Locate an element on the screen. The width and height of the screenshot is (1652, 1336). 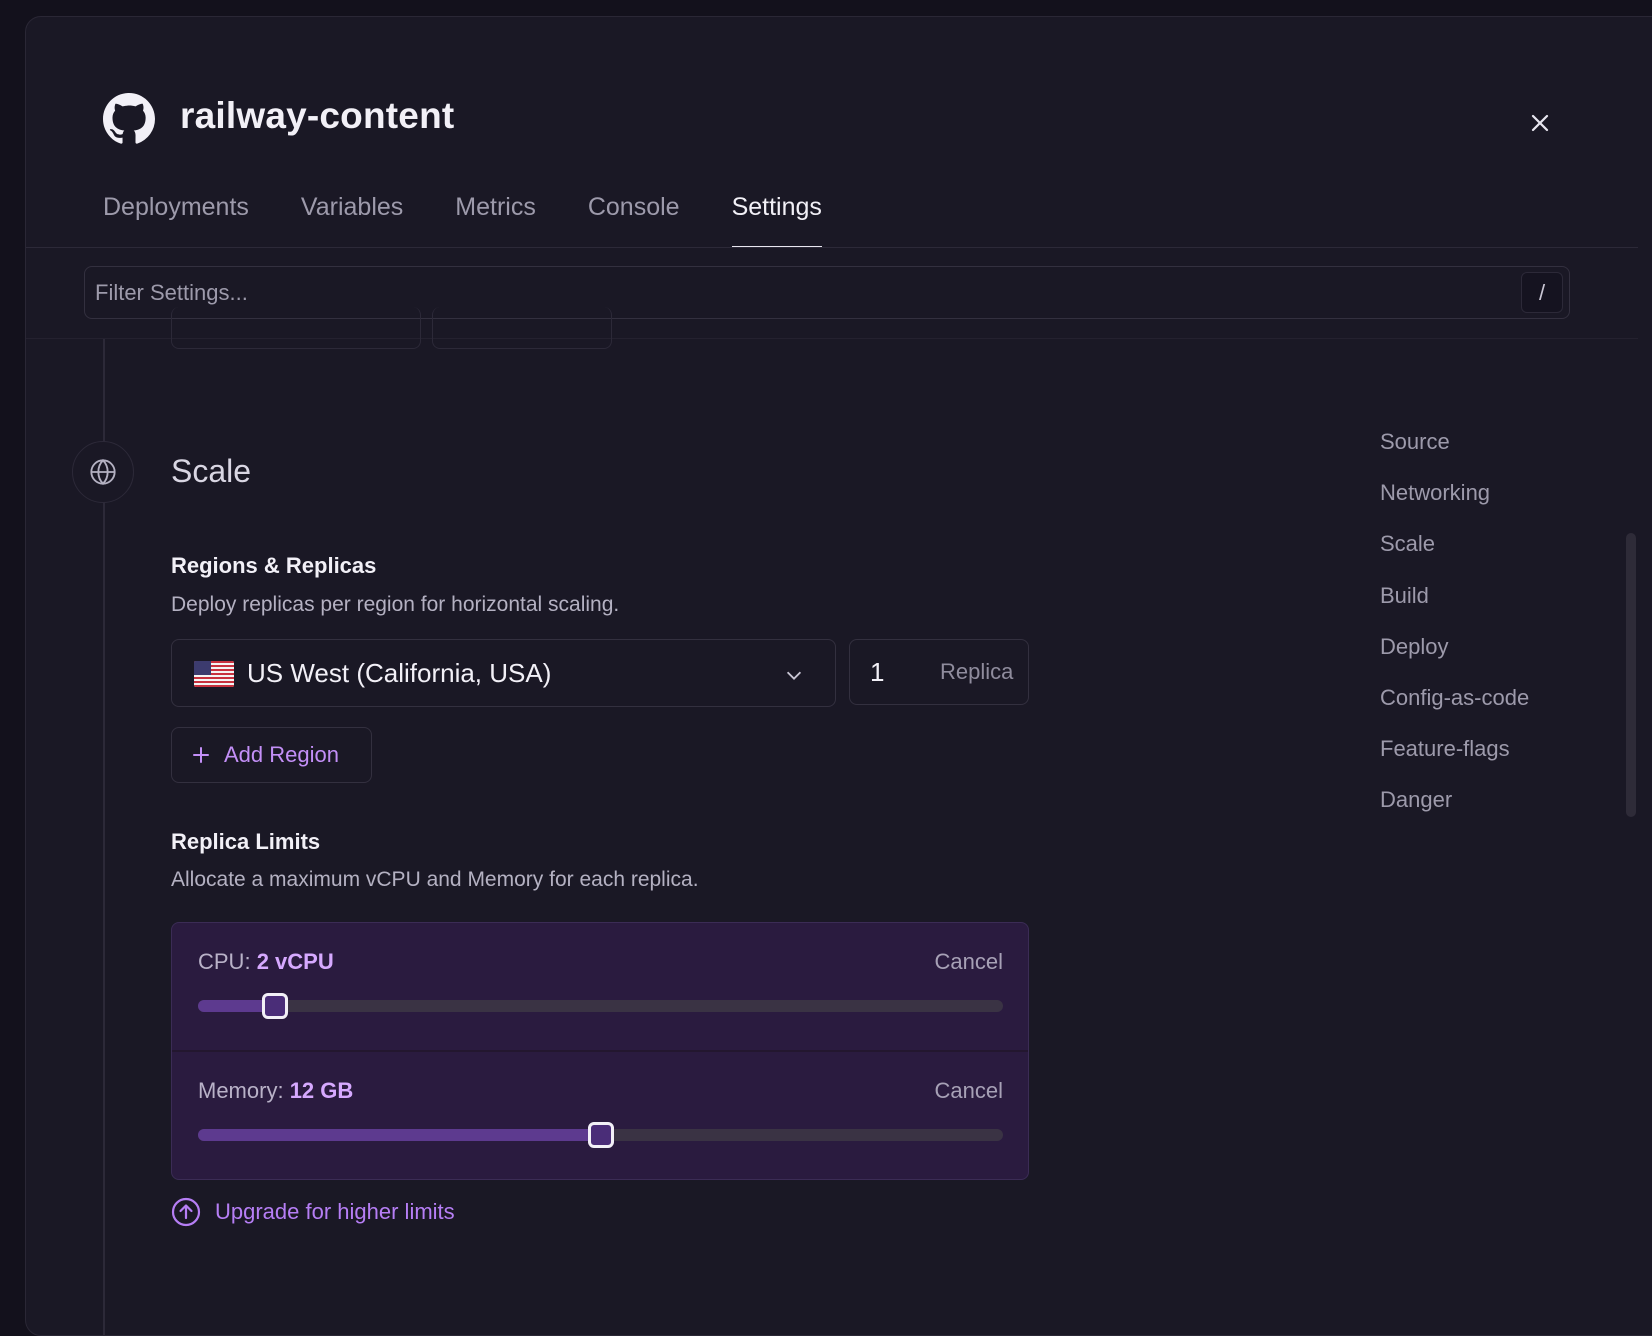
memory-label-text: Memory: is located at coordinates (241, 1090).